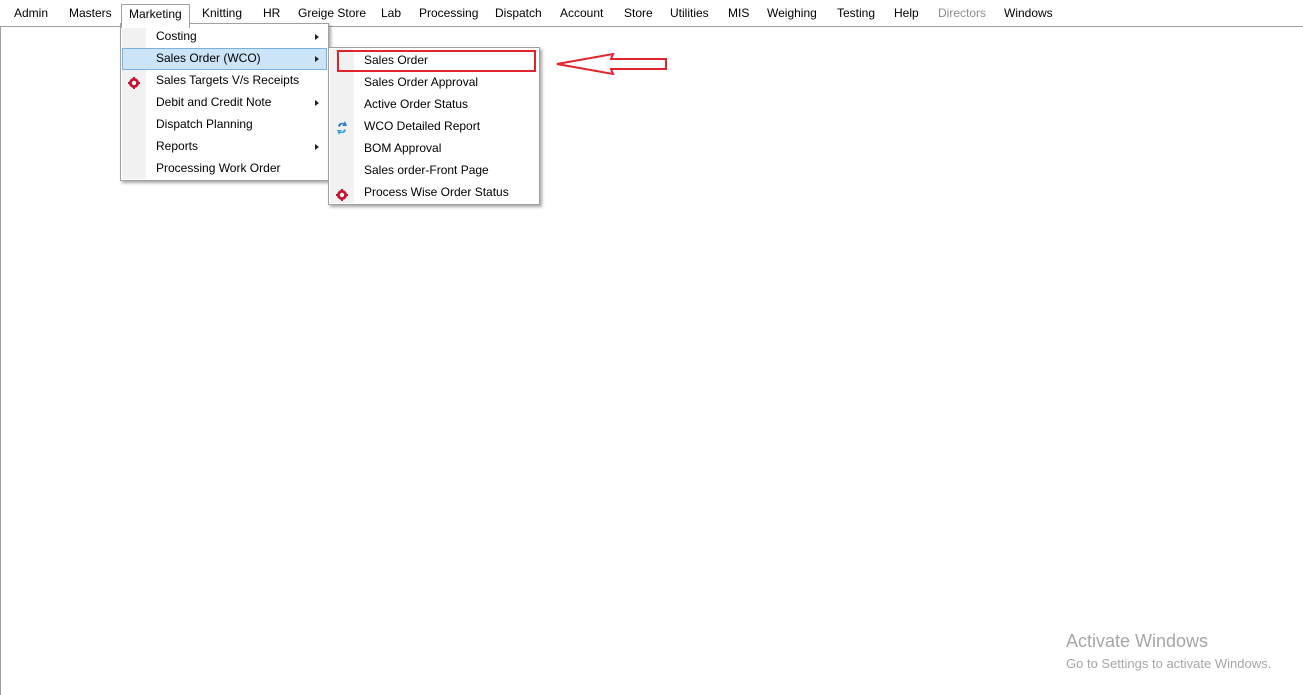 This screenshot has width=1303, height=695. I want to click on submenu-item-bom-approval: BOM Approval, so click(434, 149).